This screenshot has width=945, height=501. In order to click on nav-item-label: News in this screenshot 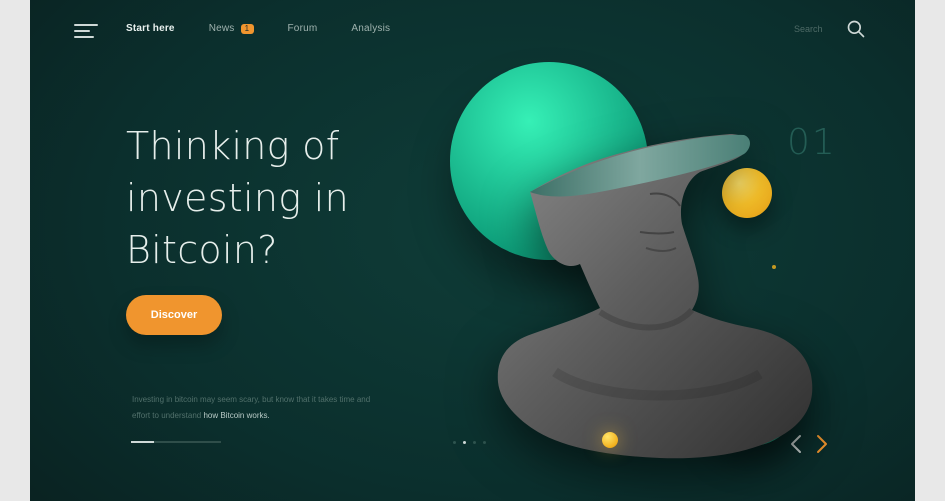, I will do `click(221, 28)`.